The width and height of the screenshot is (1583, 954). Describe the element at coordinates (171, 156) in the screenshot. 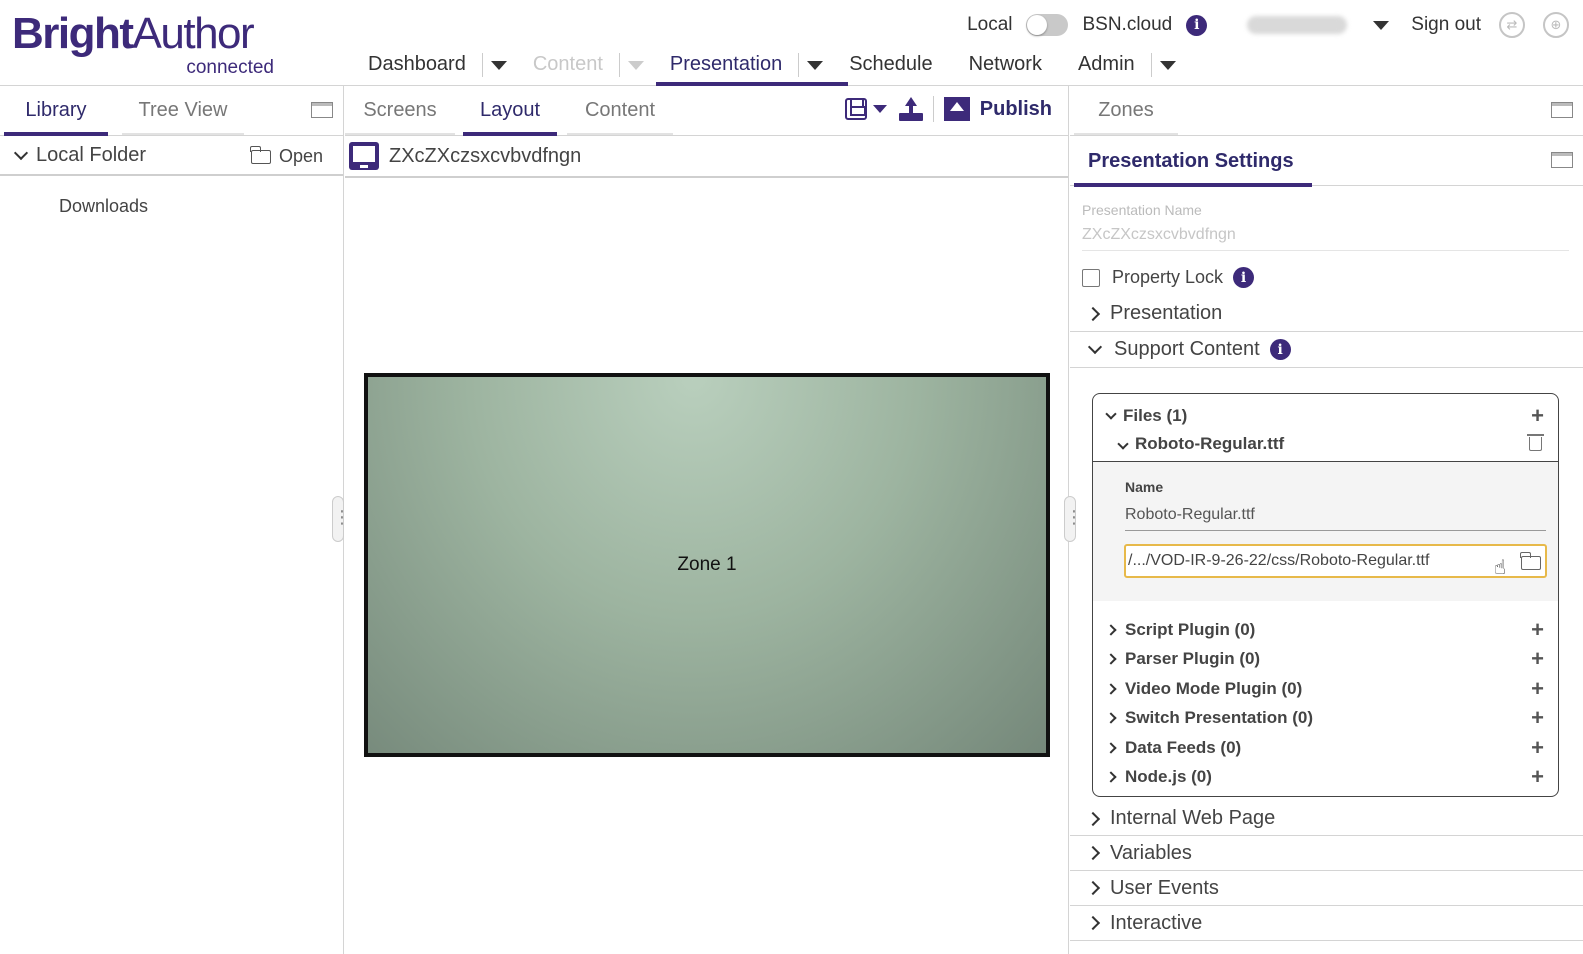

I see `local-folder-header: Local Folder Open` at that location.